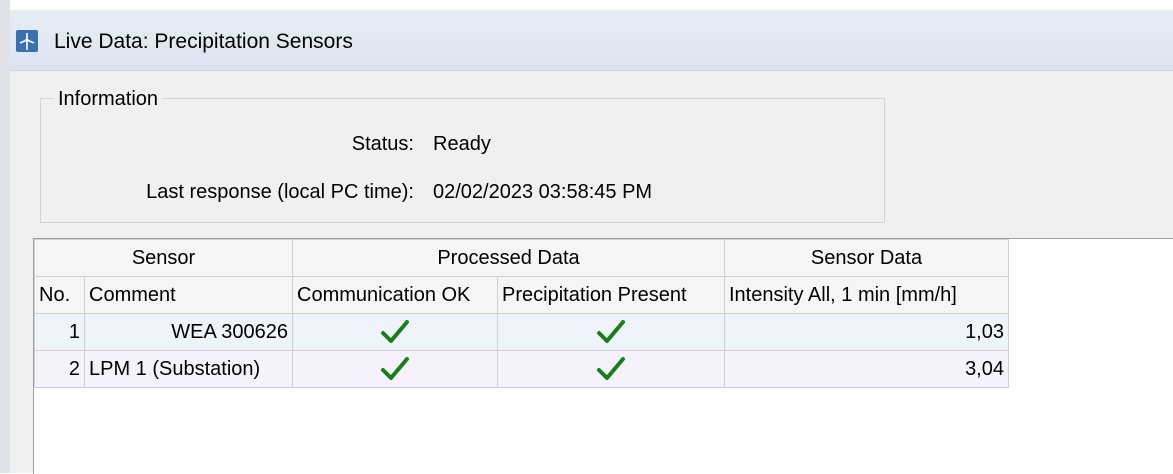 The image size is (1173, 474). I want to click on row-comment: LPM 1 (Substation), so click(188, 369).